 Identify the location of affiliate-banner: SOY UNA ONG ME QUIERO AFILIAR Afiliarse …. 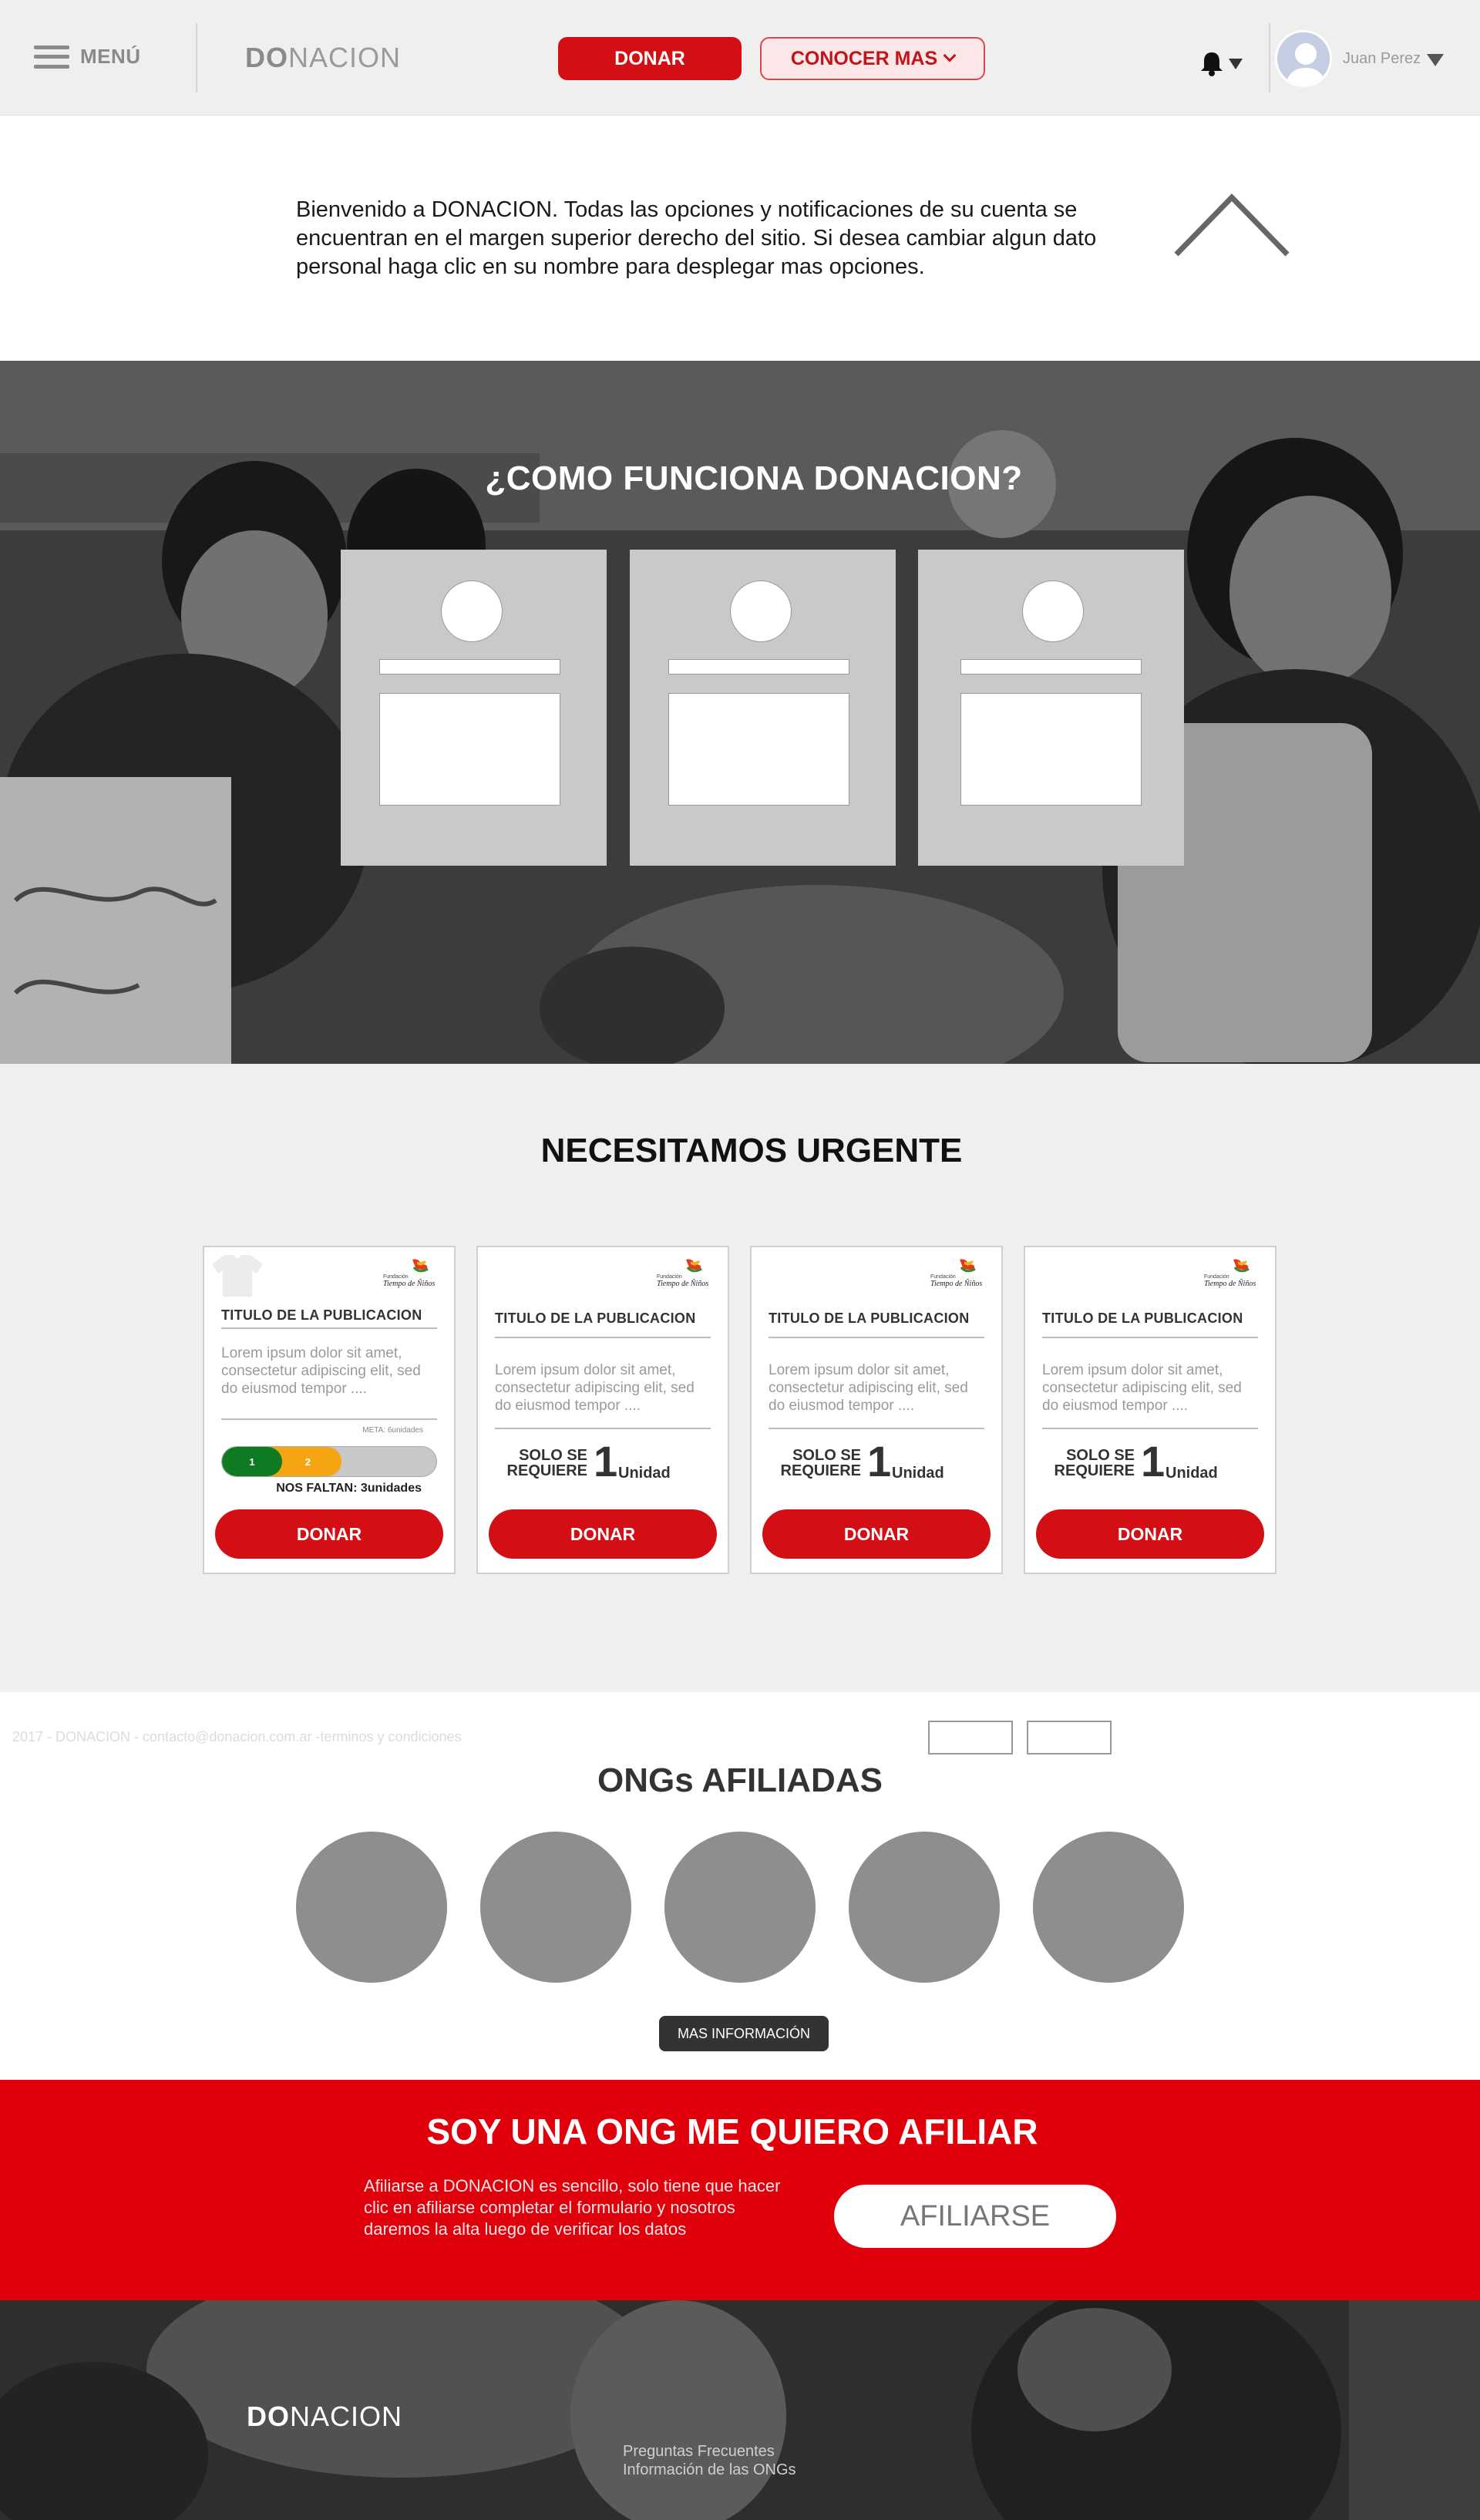
(740, 2190).